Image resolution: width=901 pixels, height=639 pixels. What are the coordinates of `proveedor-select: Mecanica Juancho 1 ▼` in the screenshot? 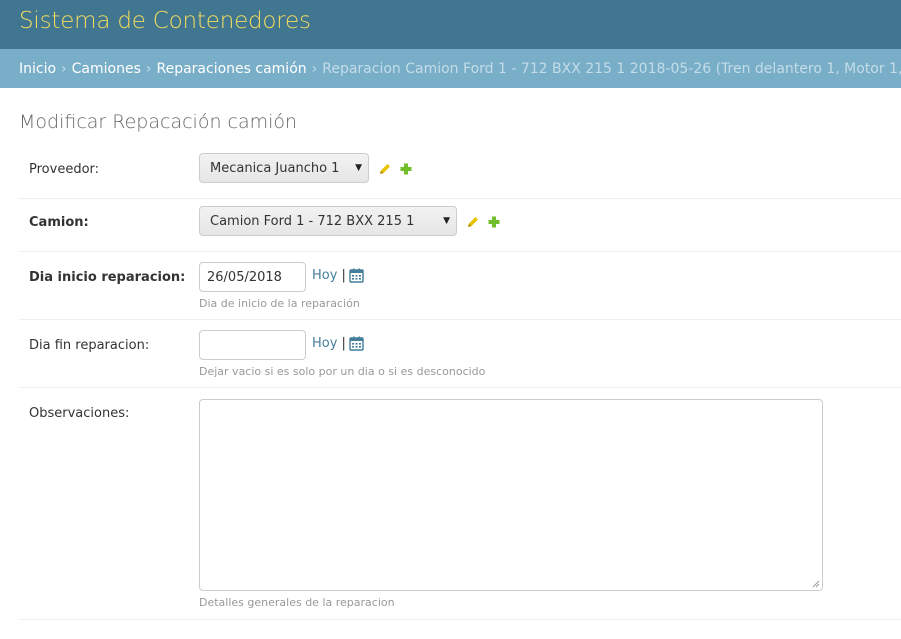 It's located at (284, 168).